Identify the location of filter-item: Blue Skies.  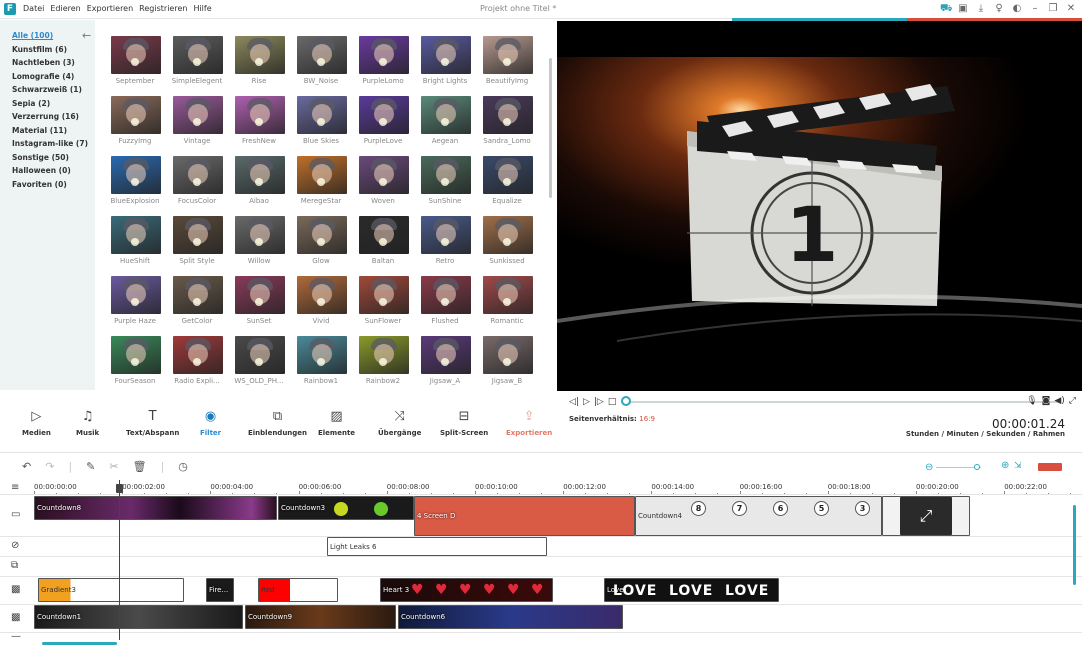
(315, 112).